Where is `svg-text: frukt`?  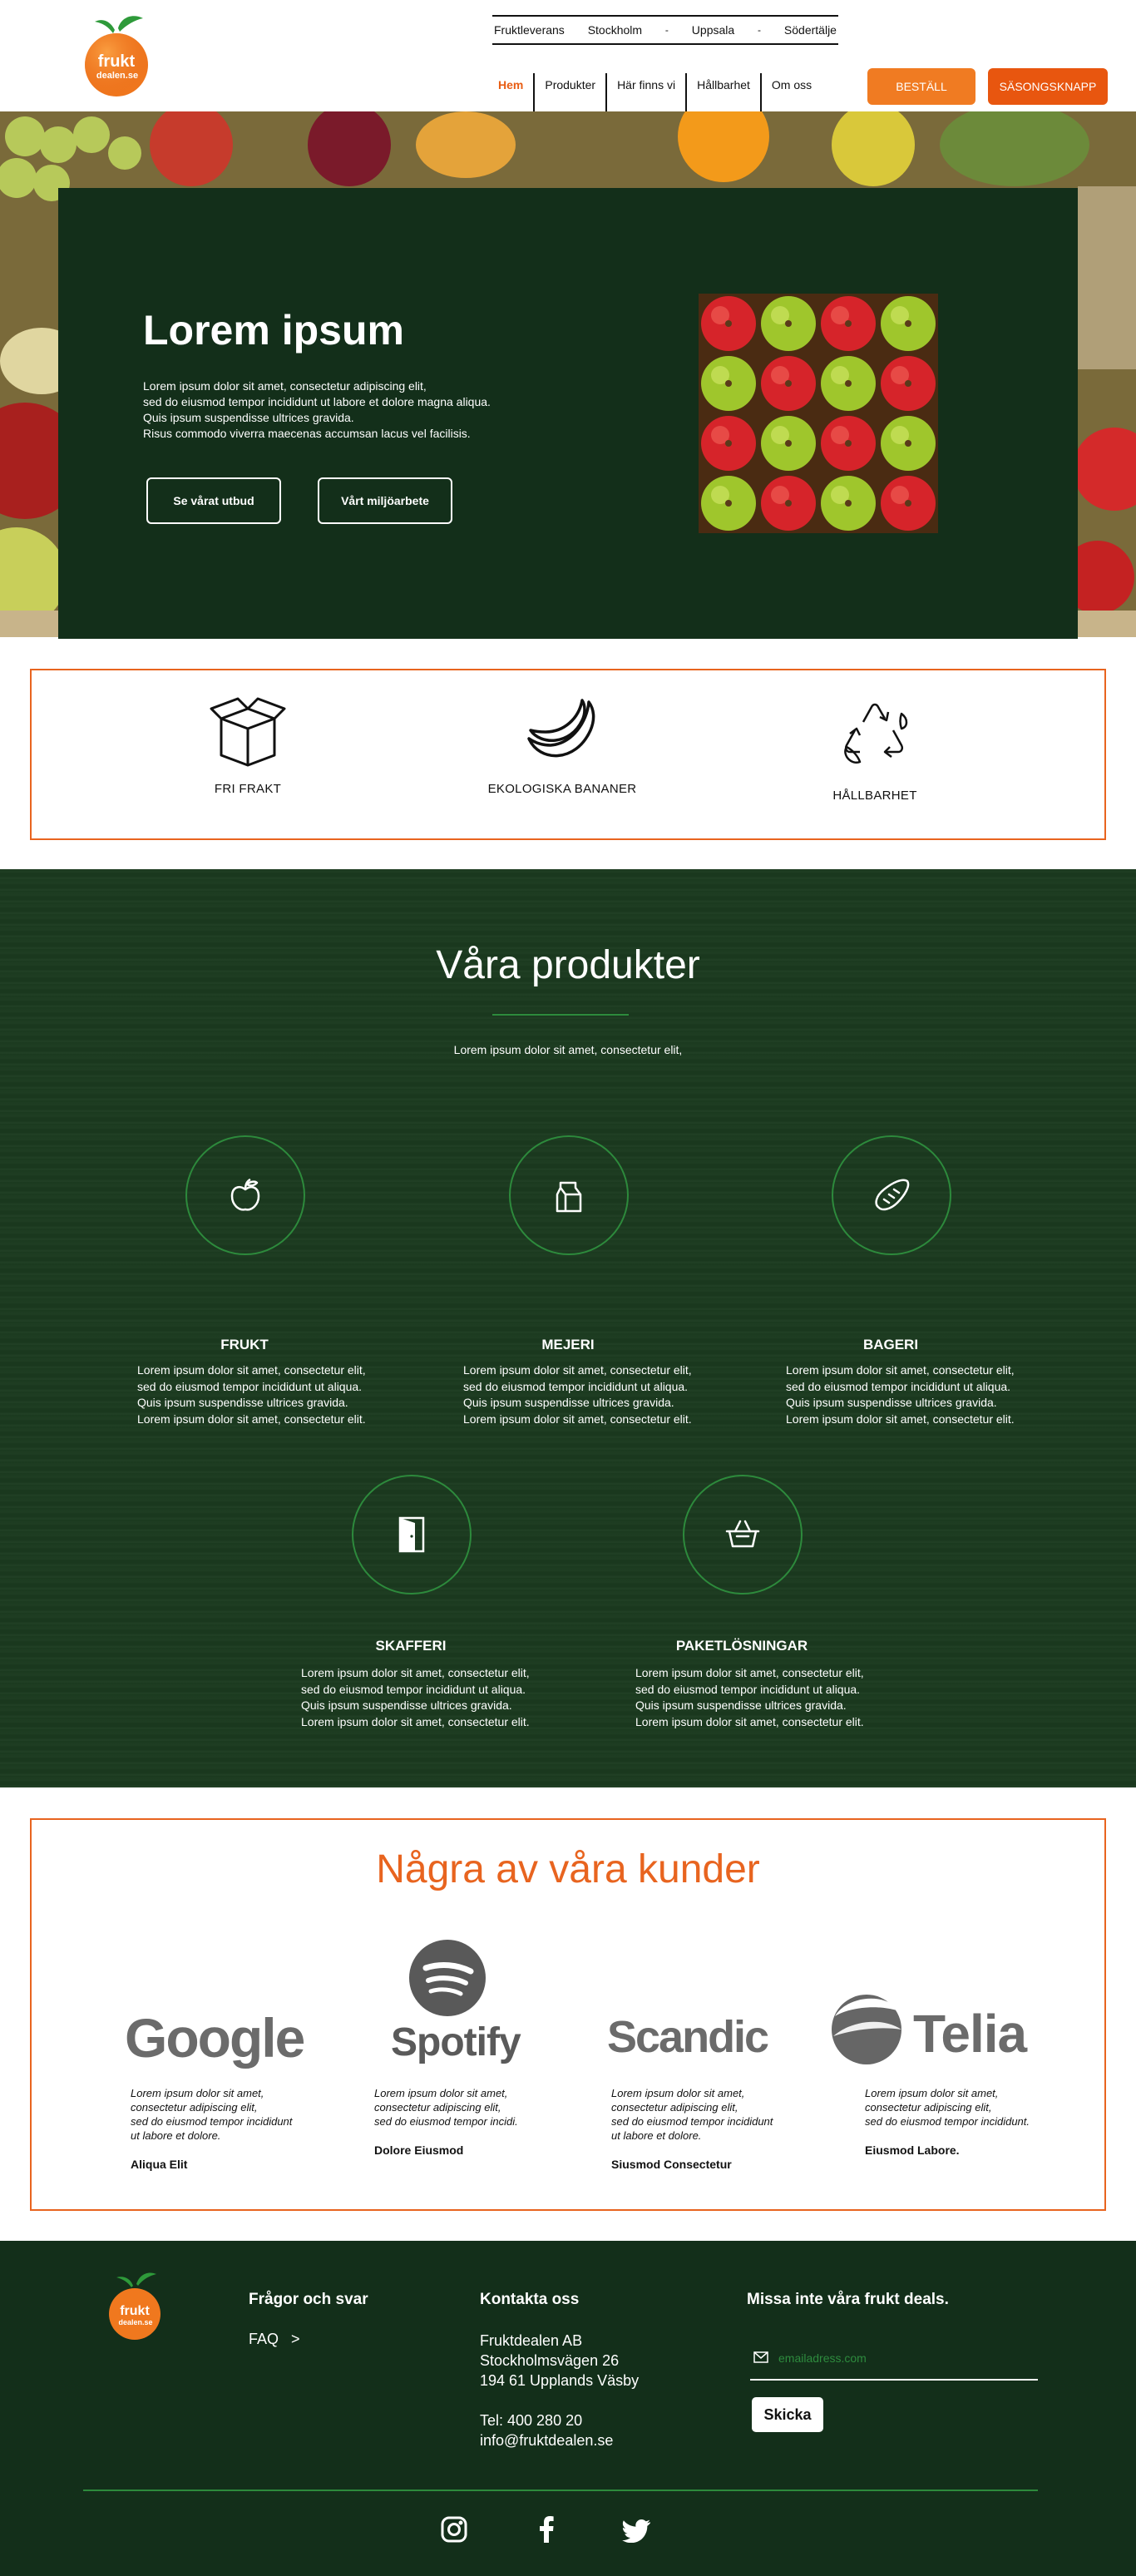 svg-text: frukt is located at coordinates (117, 61).